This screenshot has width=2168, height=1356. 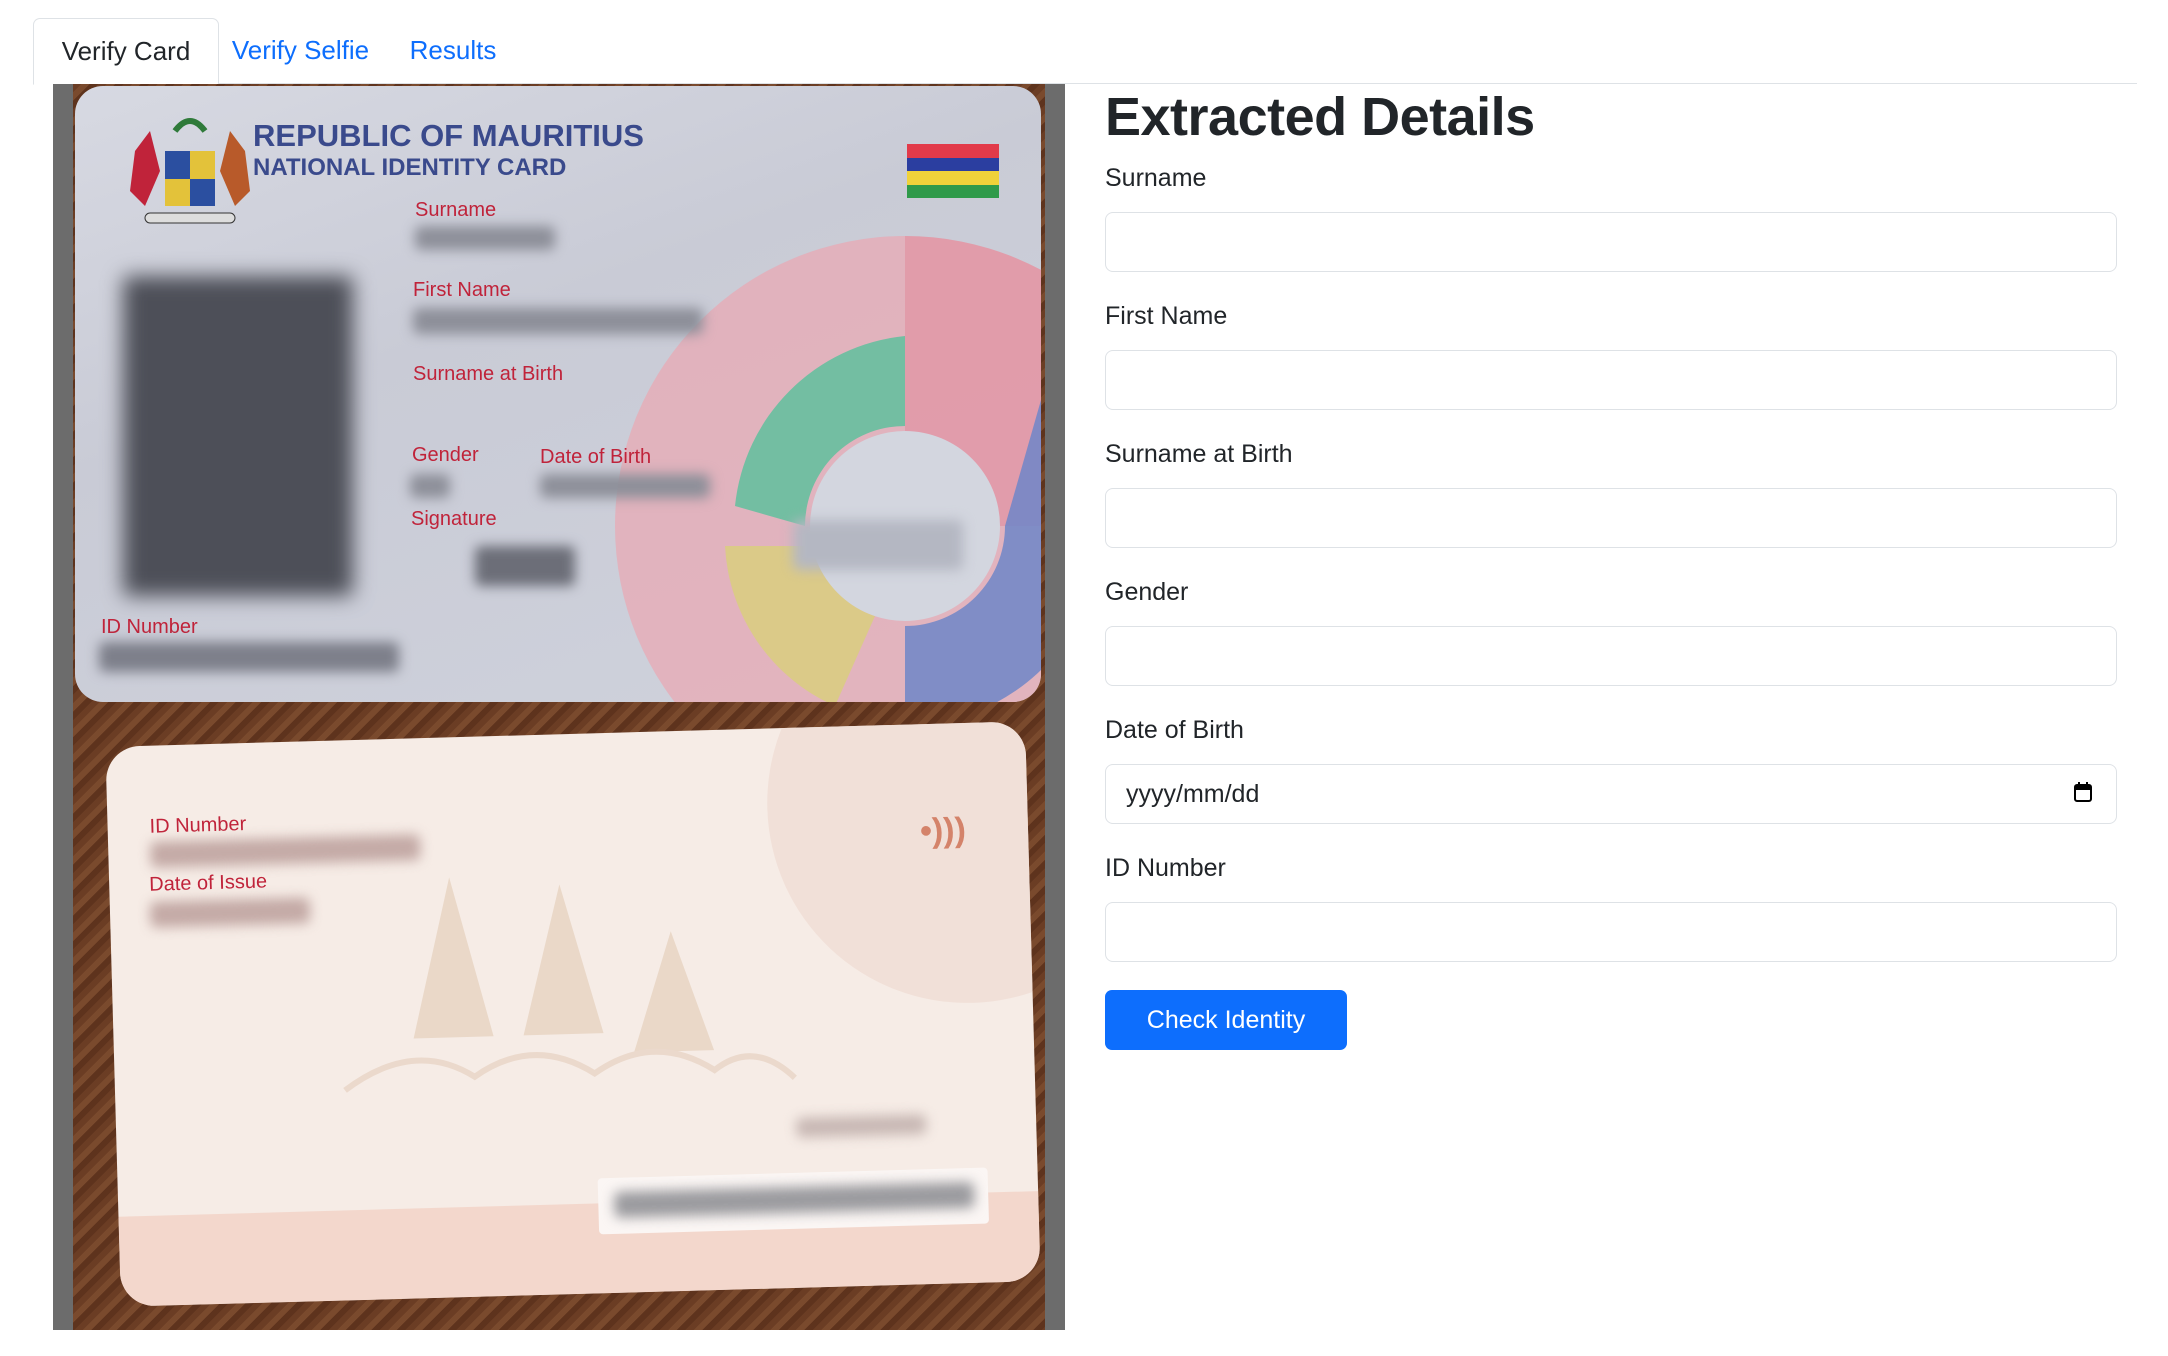 I want to click on tab-verify-selfie: Verify Selfie, so click(x=300, y=50).